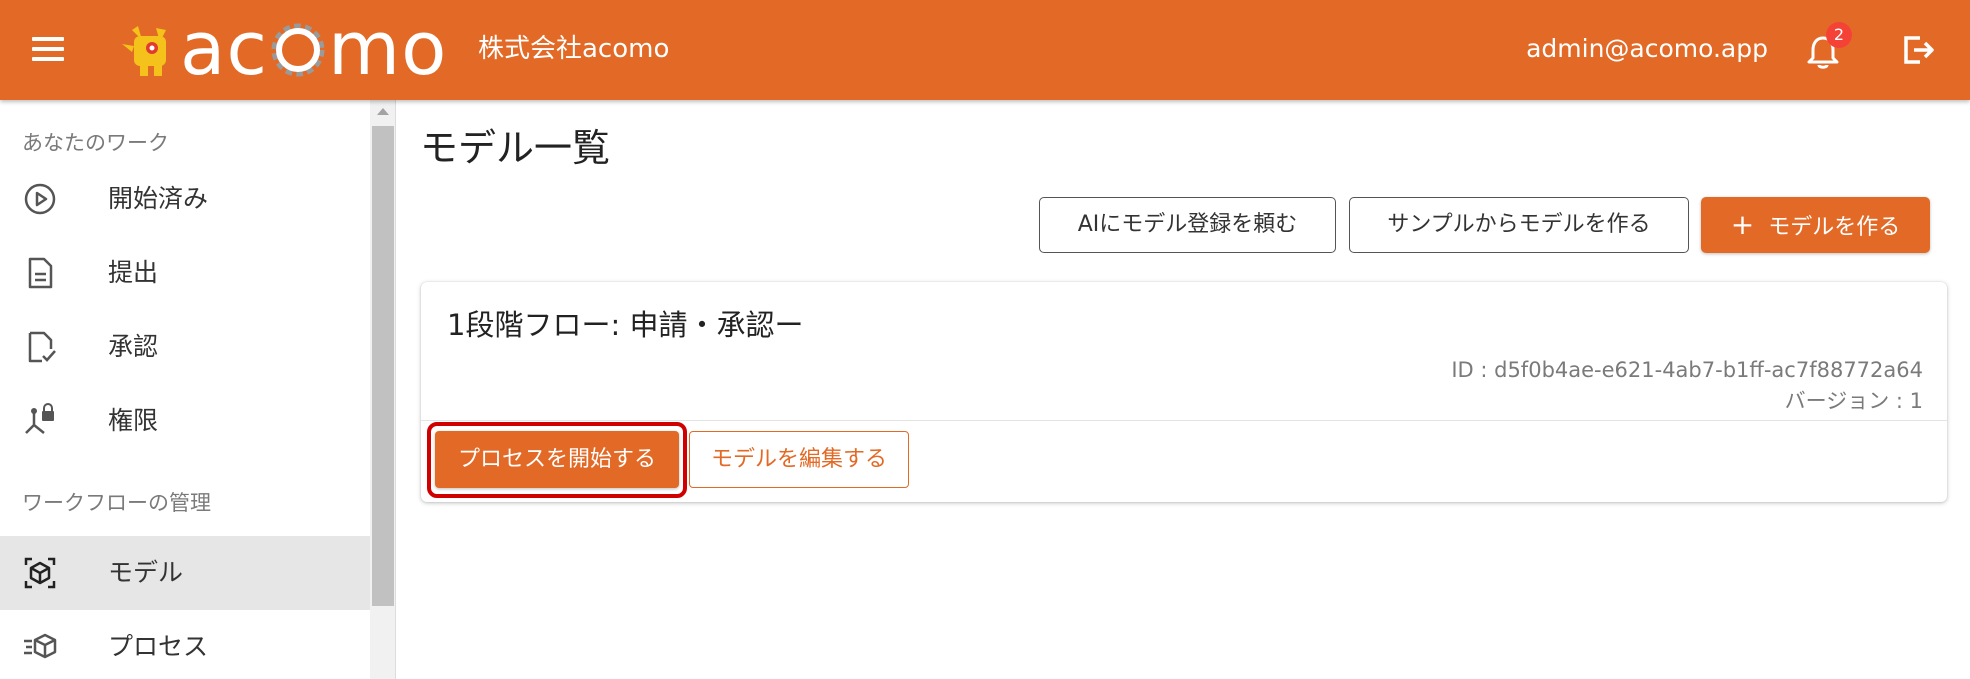  What do you see at coordinates (144, 51) in the screenshot?
I see `mascot-logo-icon` at bounding box center [144, 51].